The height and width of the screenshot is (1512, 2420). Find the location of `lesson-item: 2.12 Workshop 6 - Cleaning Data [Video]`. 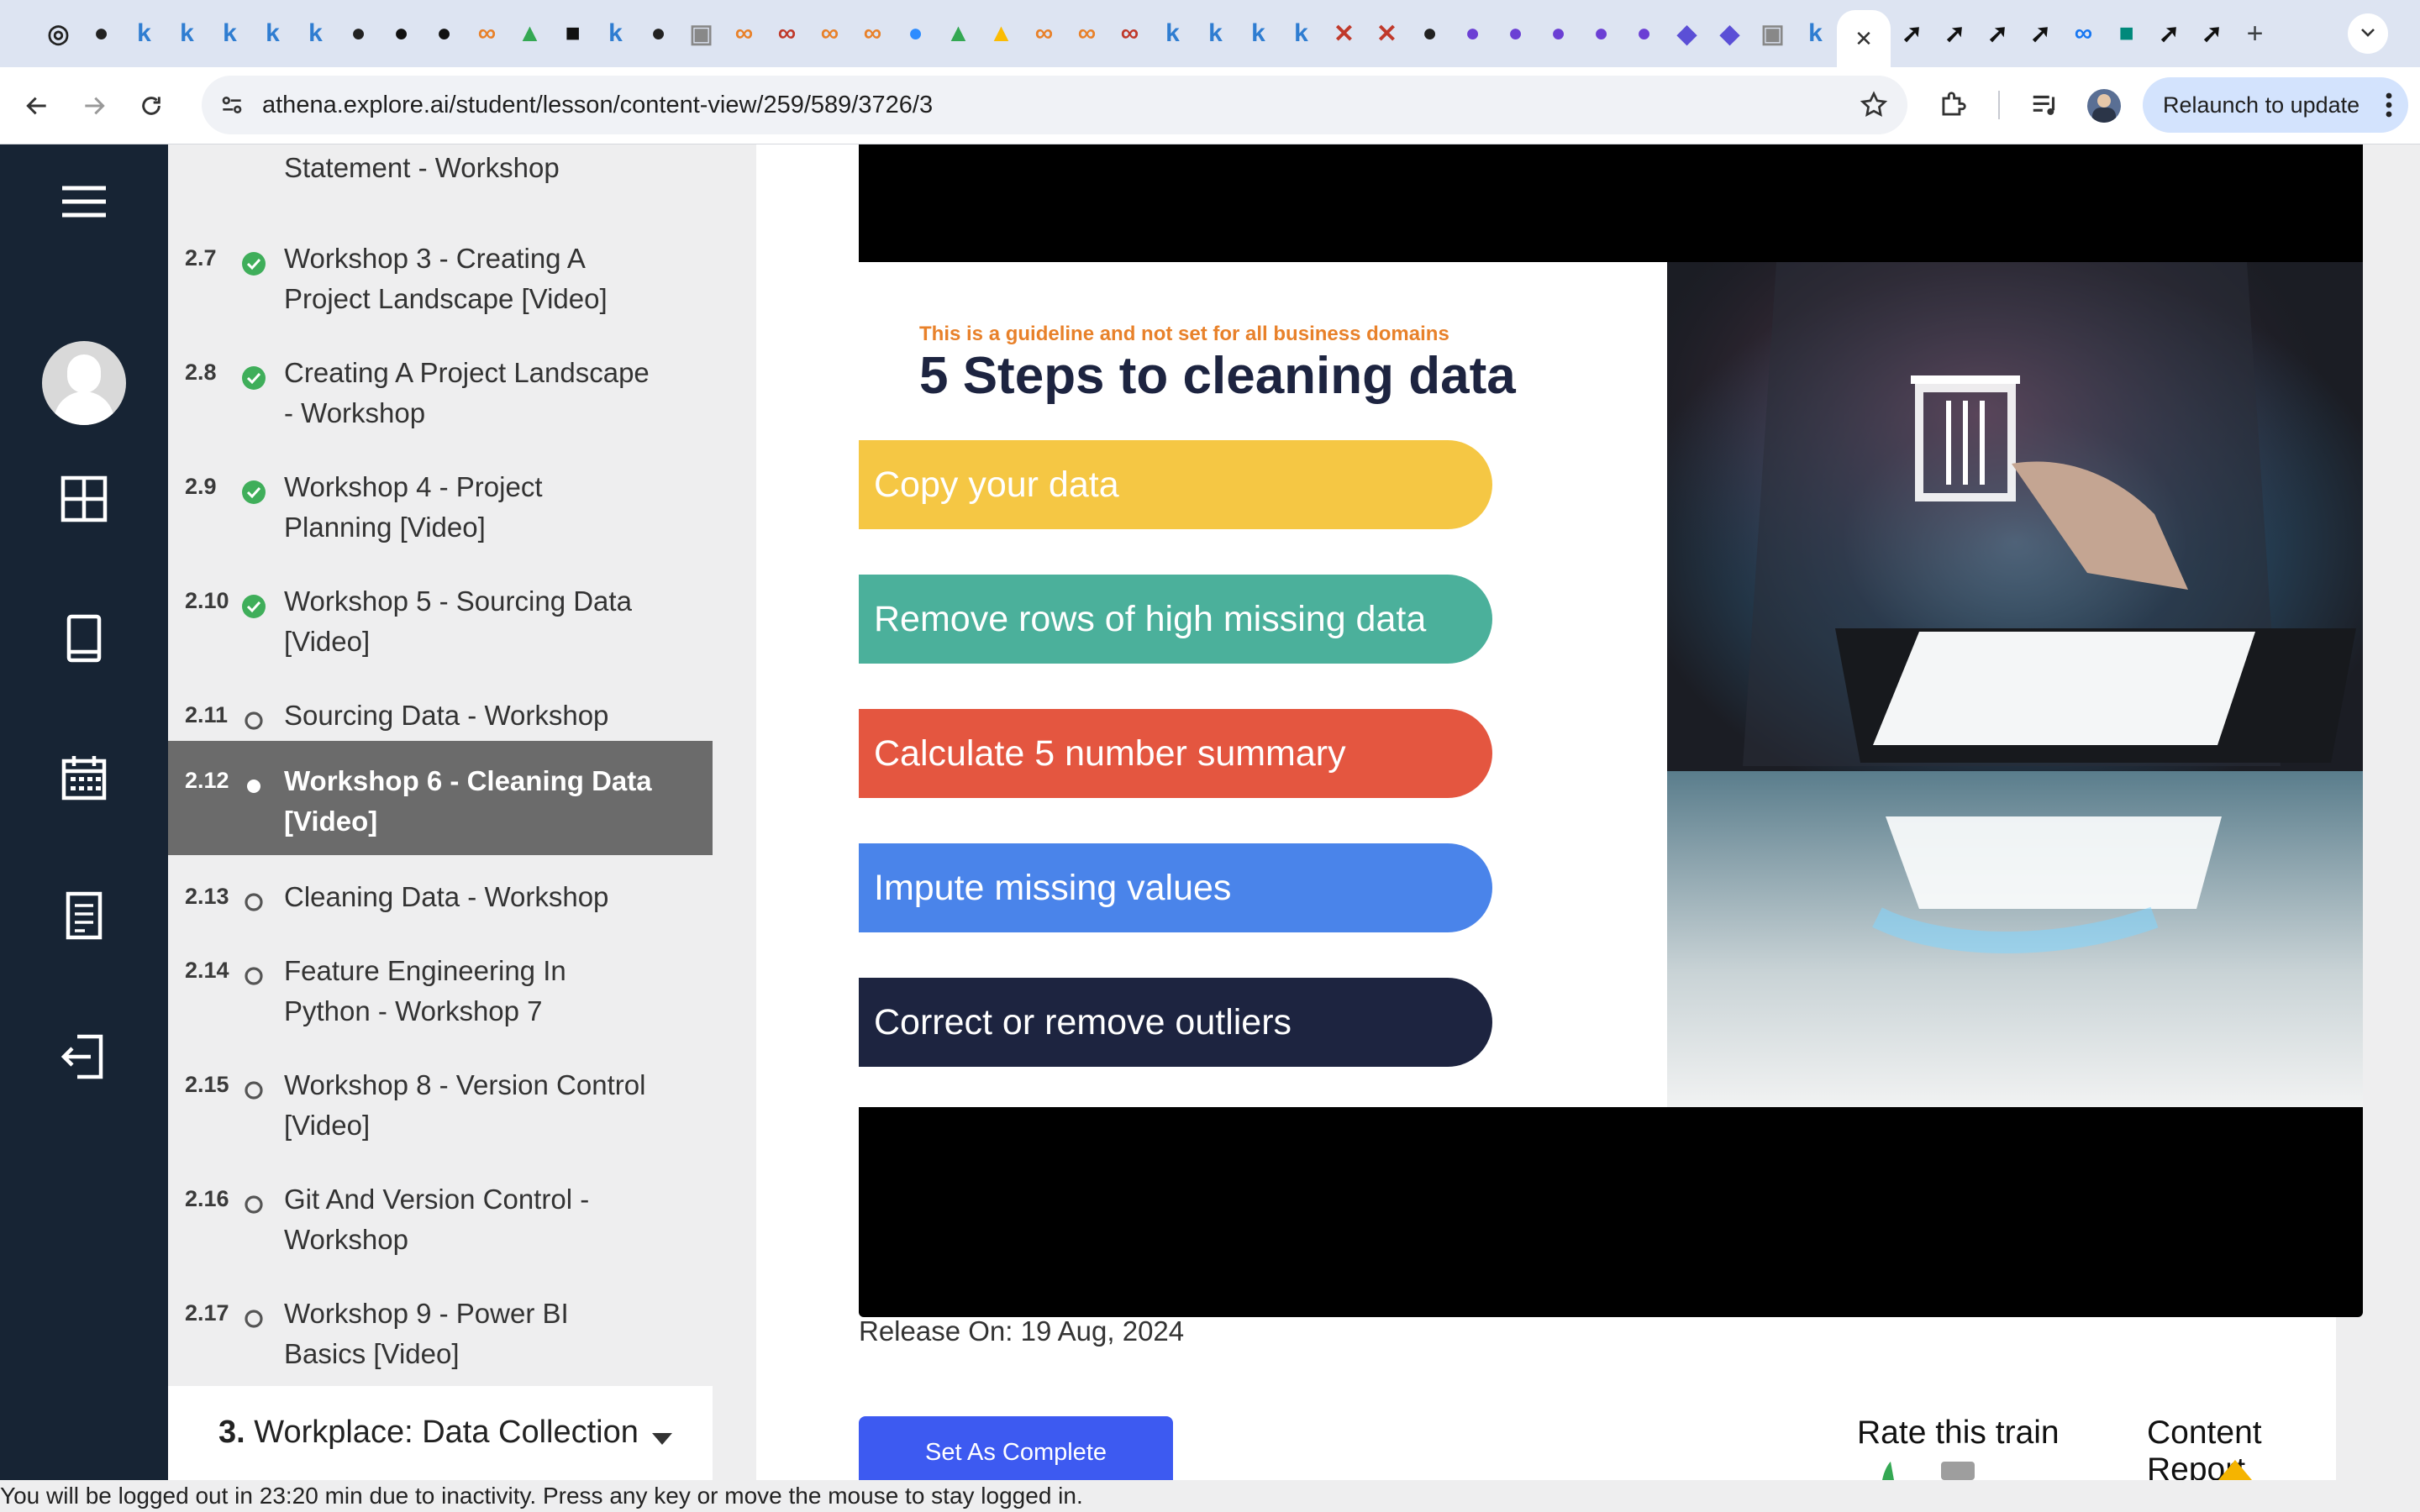

lesson-item: 2.12 Workshop 6 - Cleaning Data [Video] is located at coordinates (440, 798).